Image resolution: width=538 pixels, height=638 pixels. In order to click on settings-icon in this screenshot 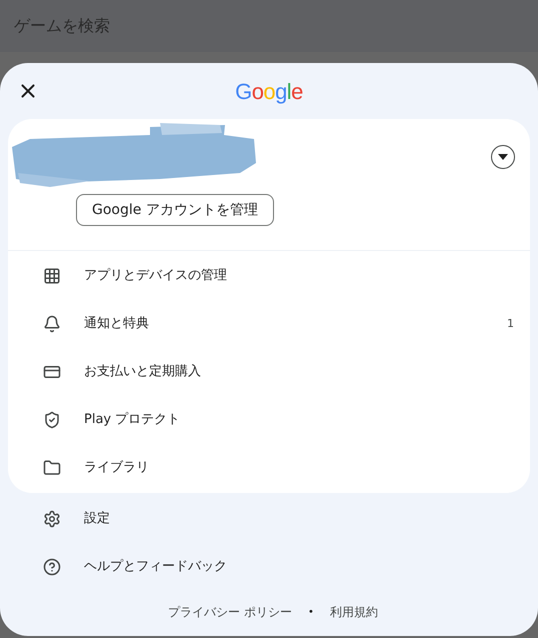, I will do `click(52, 519)`.